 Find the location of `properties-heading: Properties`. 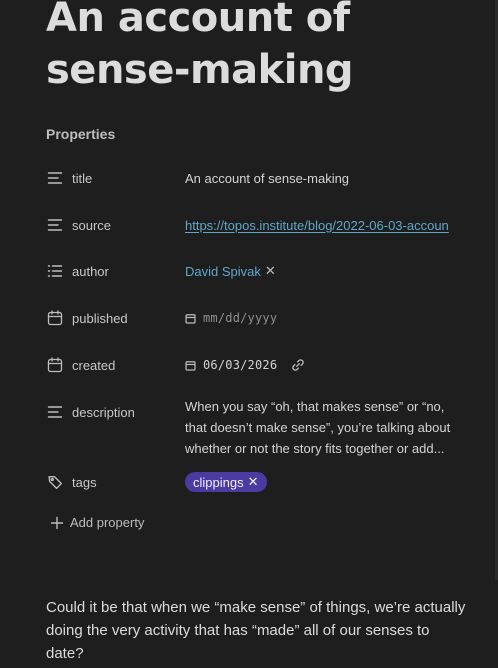

properties-heading: Properties is located at coordinates (80, 134).